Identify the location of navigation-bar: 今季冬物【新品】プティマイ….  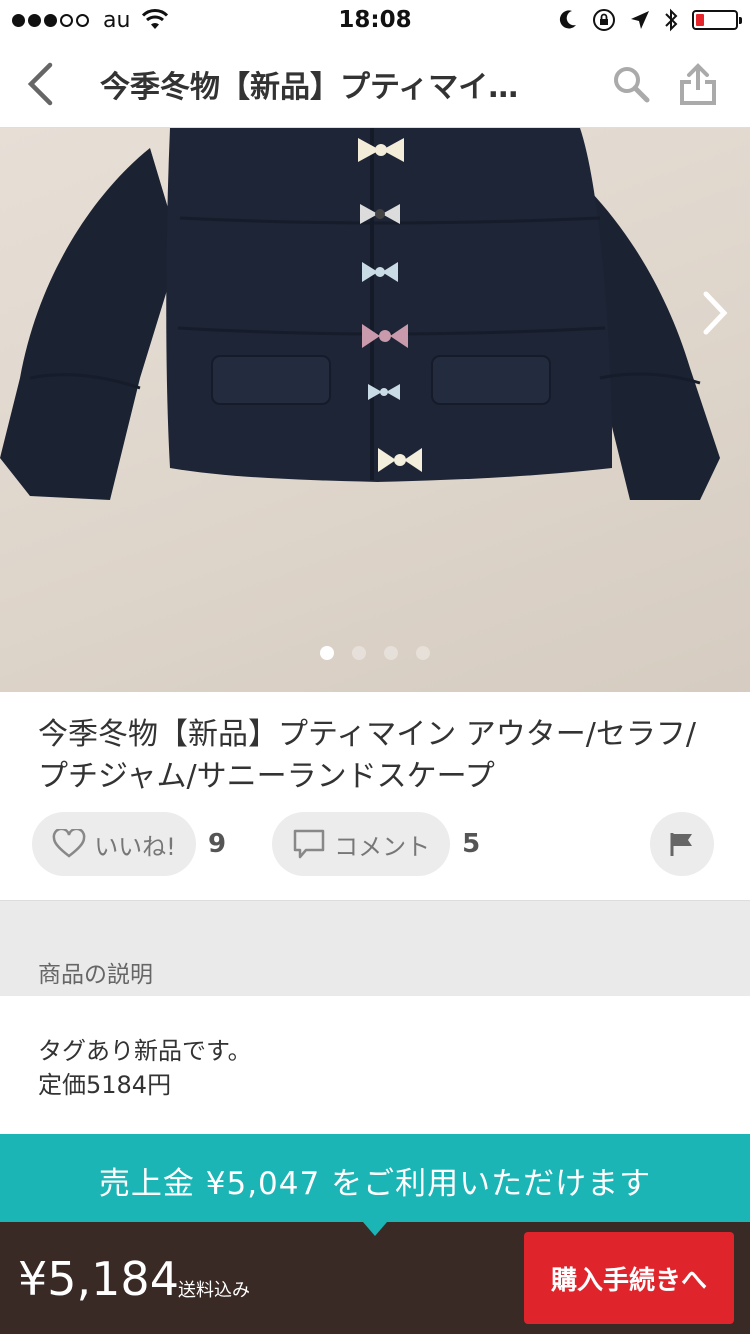
(375, 84).